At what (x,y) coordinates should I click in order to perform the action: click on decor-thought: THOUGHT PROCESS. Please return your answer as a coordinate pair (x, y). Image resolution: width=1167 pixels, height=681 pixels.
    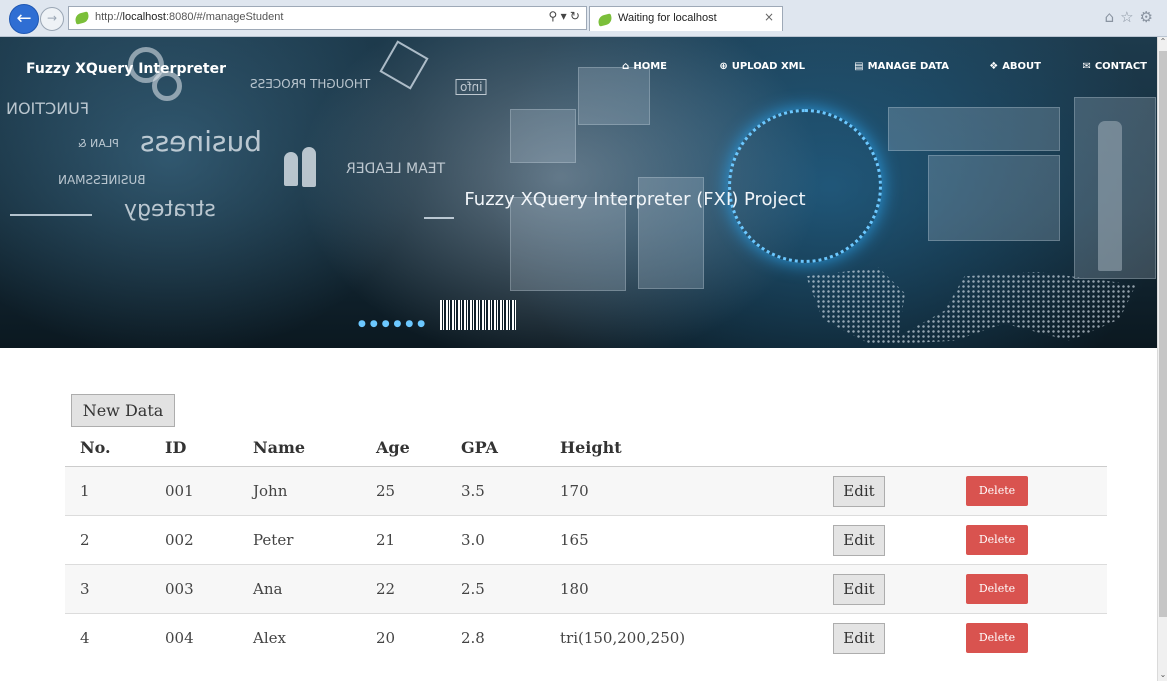
    Looking at the image, I should click on (310, 84).